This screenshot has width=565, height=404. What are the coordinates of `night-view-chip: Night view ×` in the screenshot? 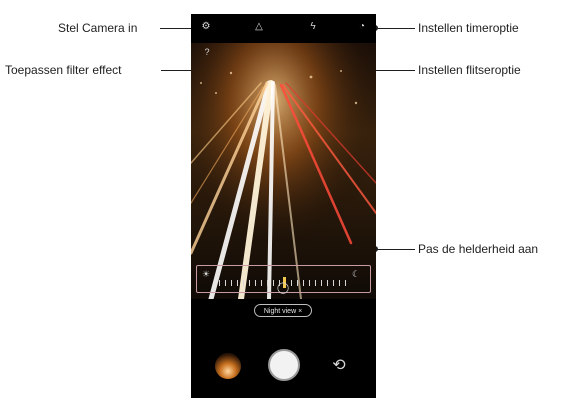 It's located at (283, 310).